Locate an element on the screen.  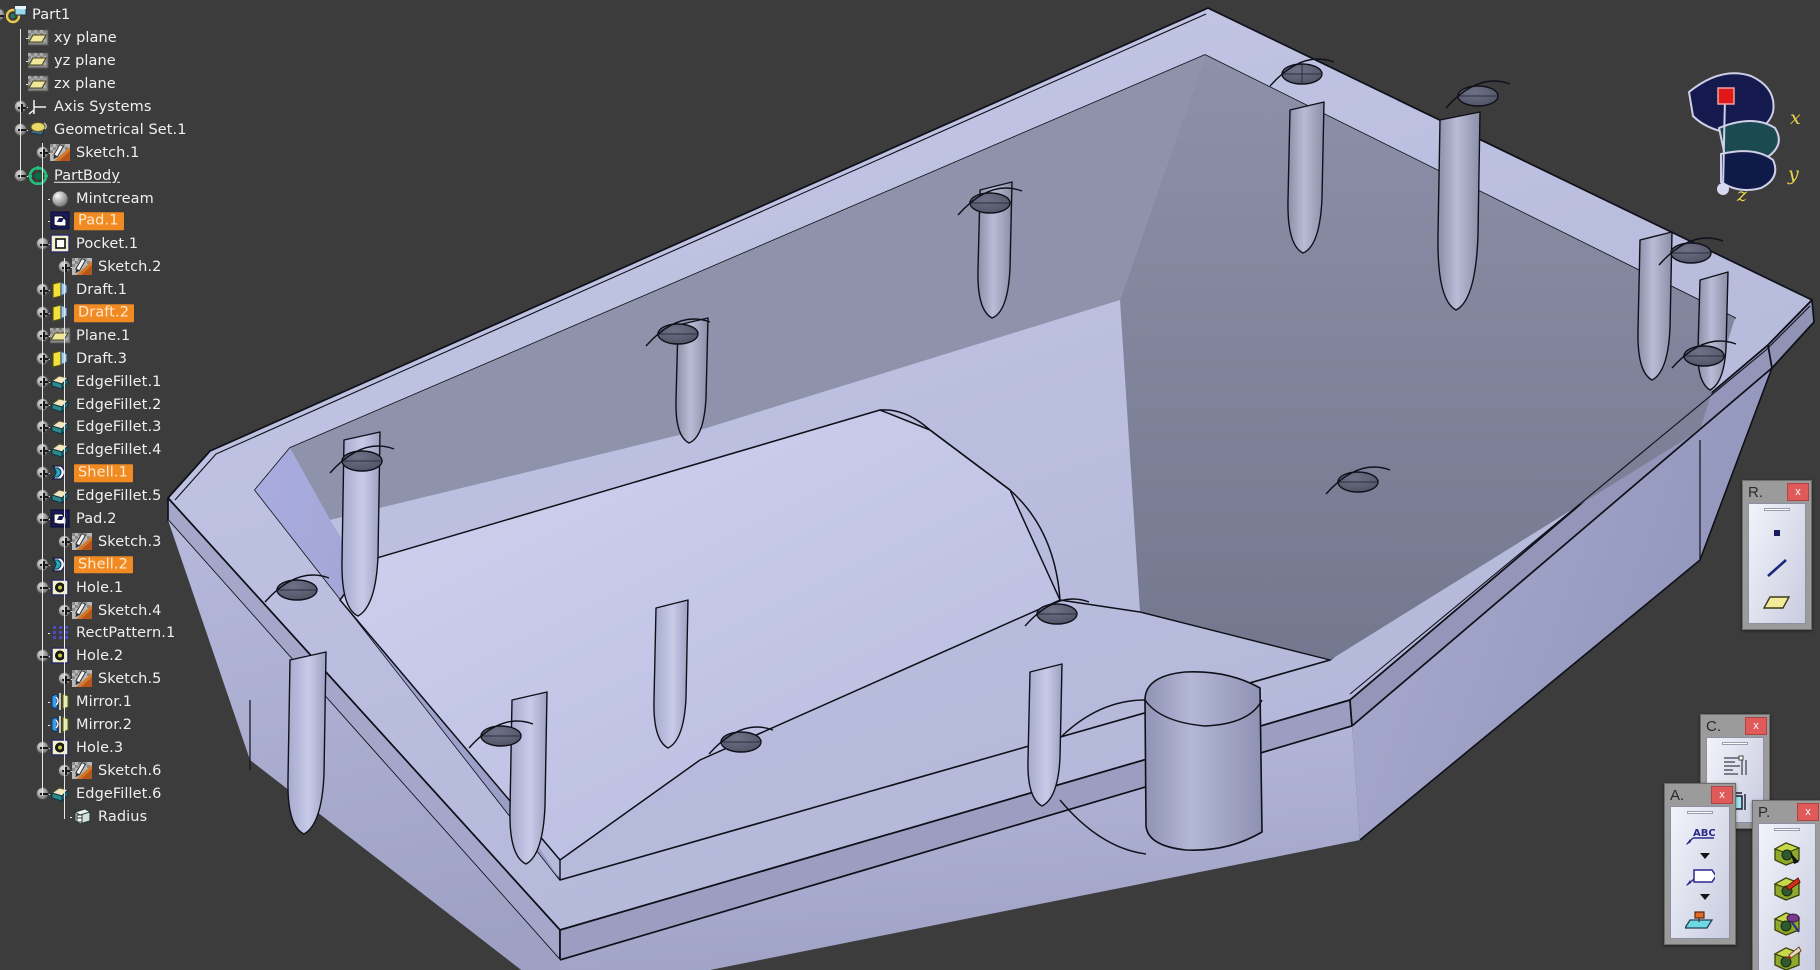
tree-item-geometrical-set-1: Geometrical Set.1 is located at coordinates (117, 129).